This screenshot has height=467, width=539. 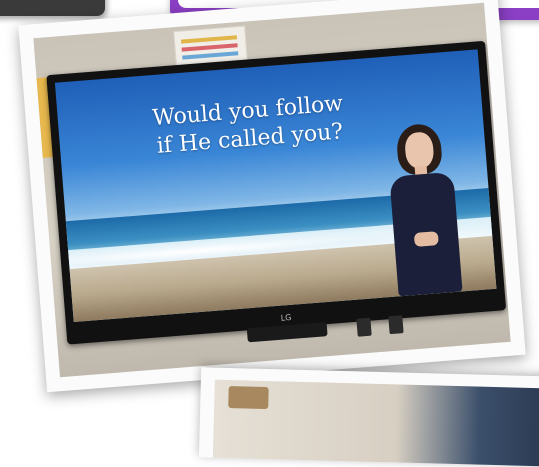 What do you see at coordinates (52, 8) in the screenshot?
I see `top-left-card-fragment` at bounding box center [52, 8].